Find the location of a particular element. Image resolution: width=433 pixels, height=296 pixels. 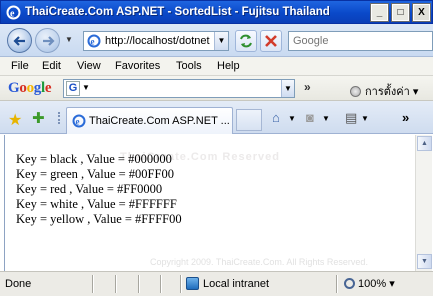

menu-edit: Edit is located at coordinates (51, 66).